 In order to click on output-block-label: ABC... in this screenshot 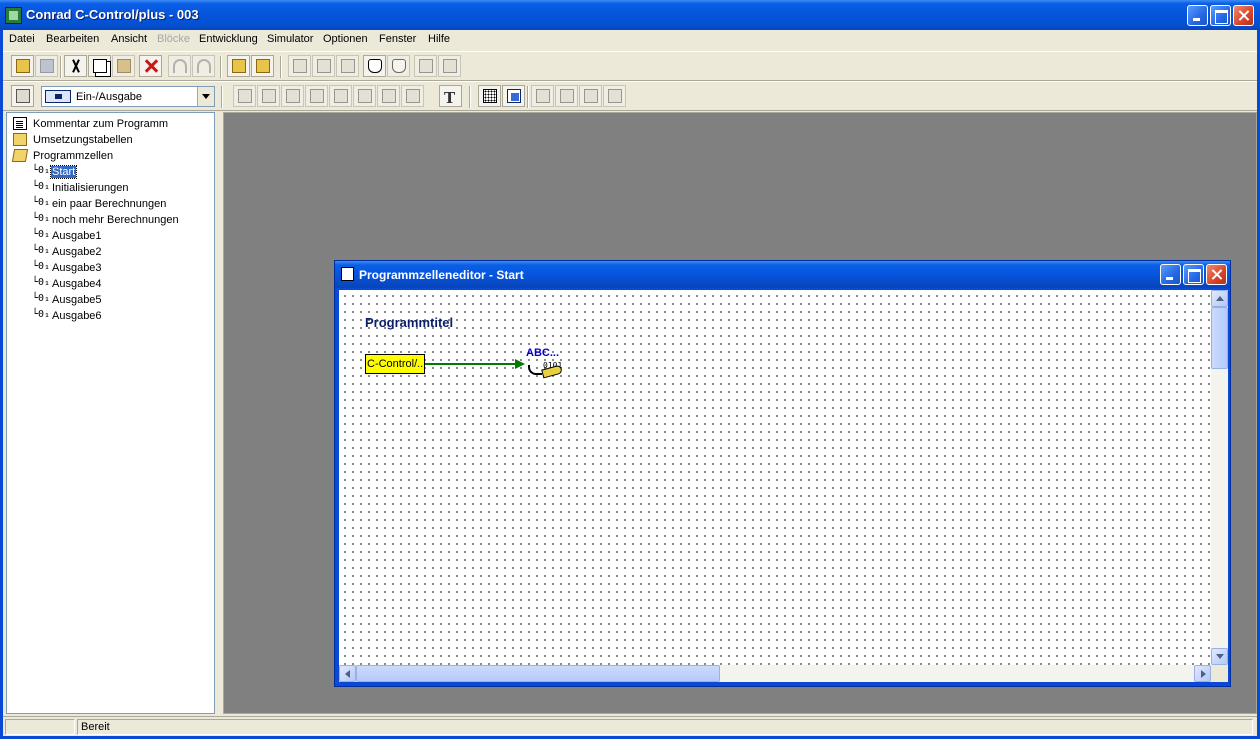, I will do `click(542, 353)`.